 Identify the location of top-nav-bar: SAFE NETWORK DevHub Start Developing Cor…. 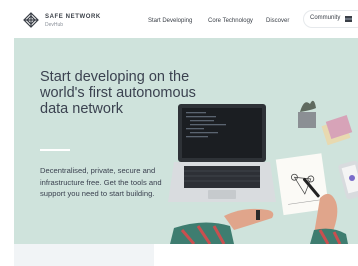
(186, 19).